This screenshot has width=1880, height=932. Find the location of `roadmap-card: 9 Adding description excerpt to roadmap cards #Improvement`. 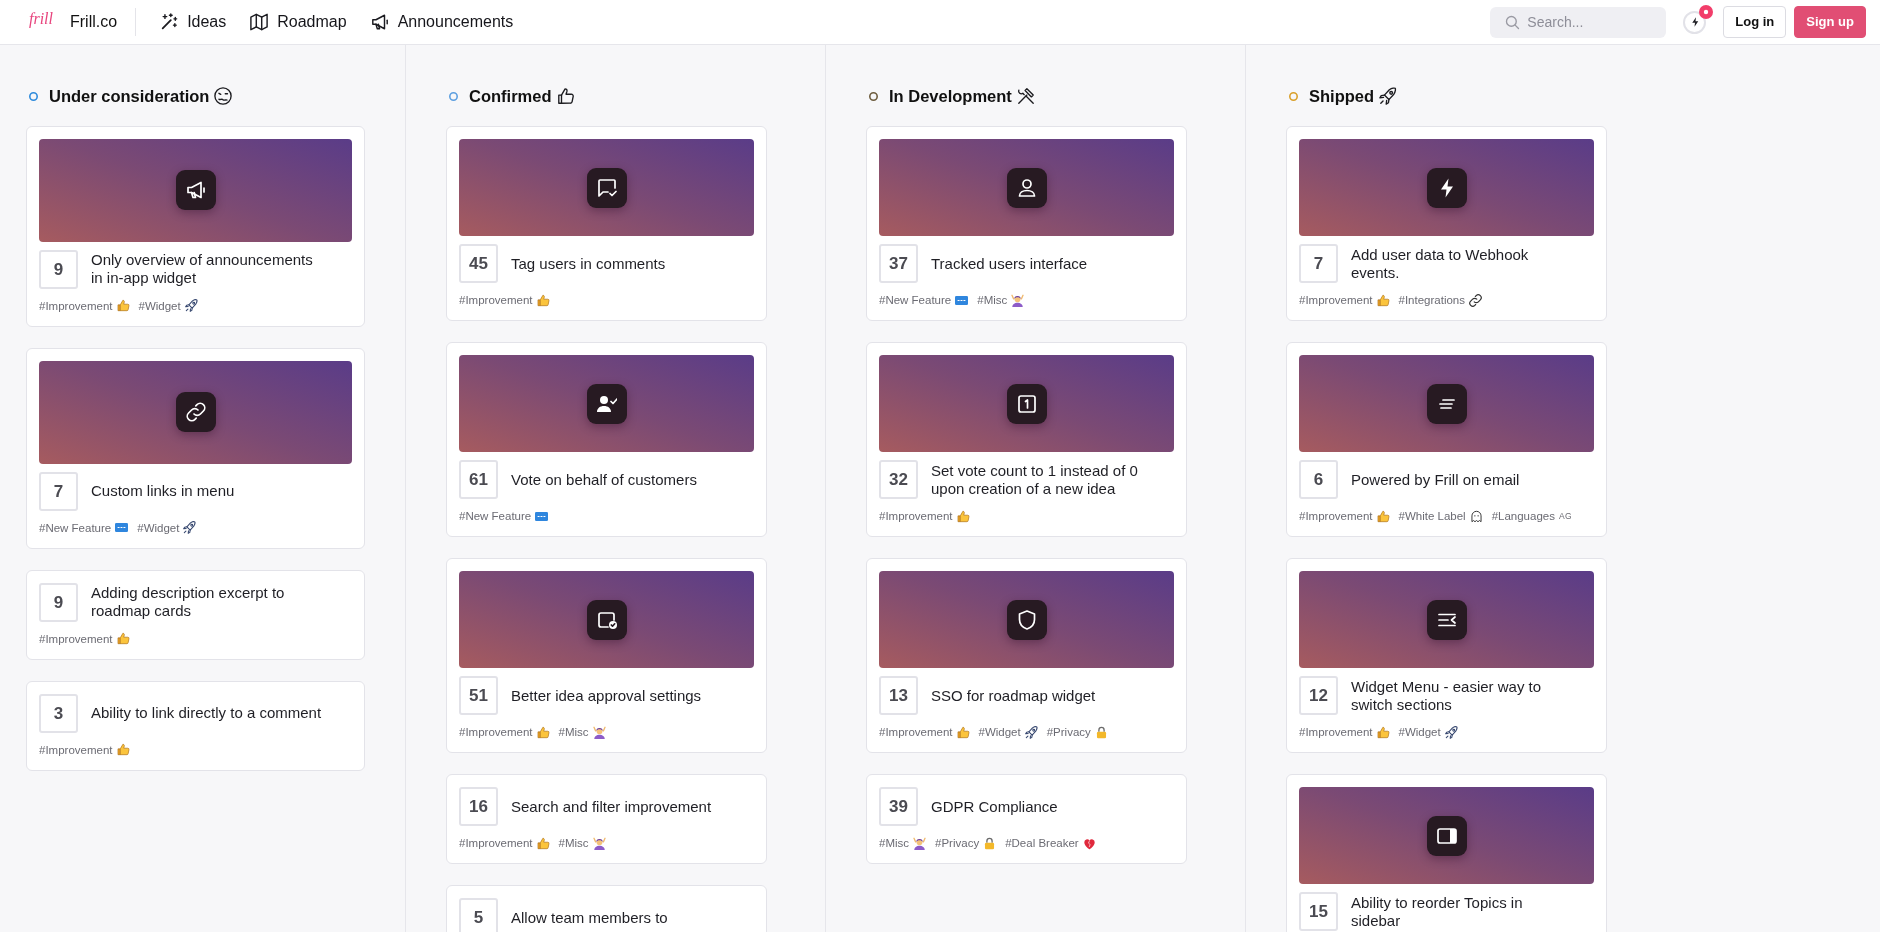

roadmap-card: 9 Adding description excerpt to roadmap cards #Improvement is located at coordinates (195, 614).